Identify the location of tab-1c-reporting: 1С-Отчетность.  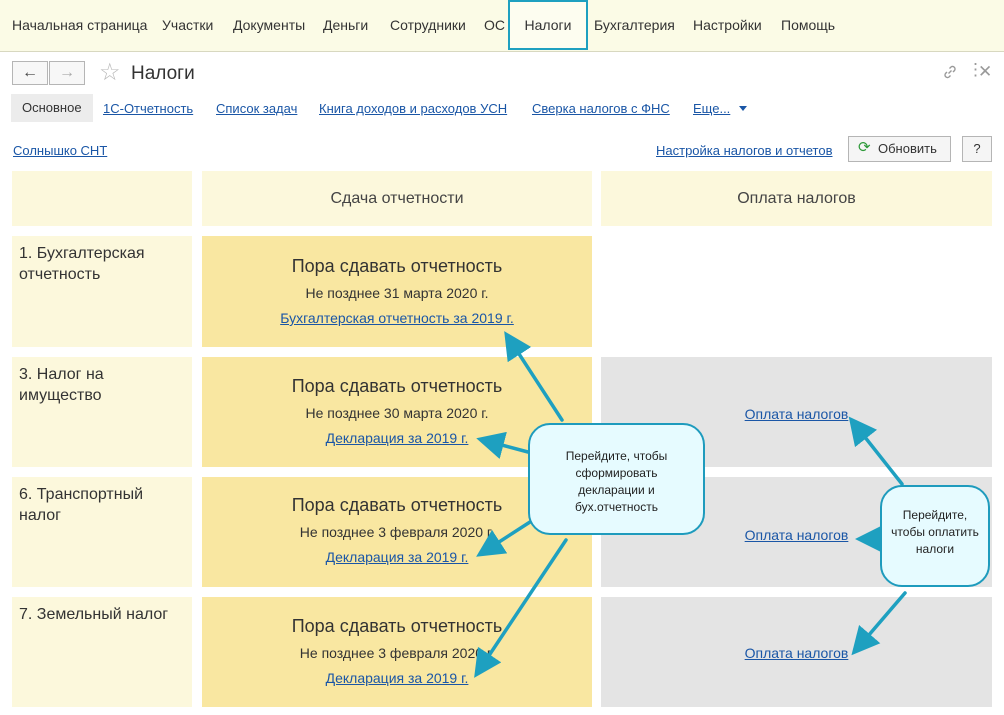
(148, 108).